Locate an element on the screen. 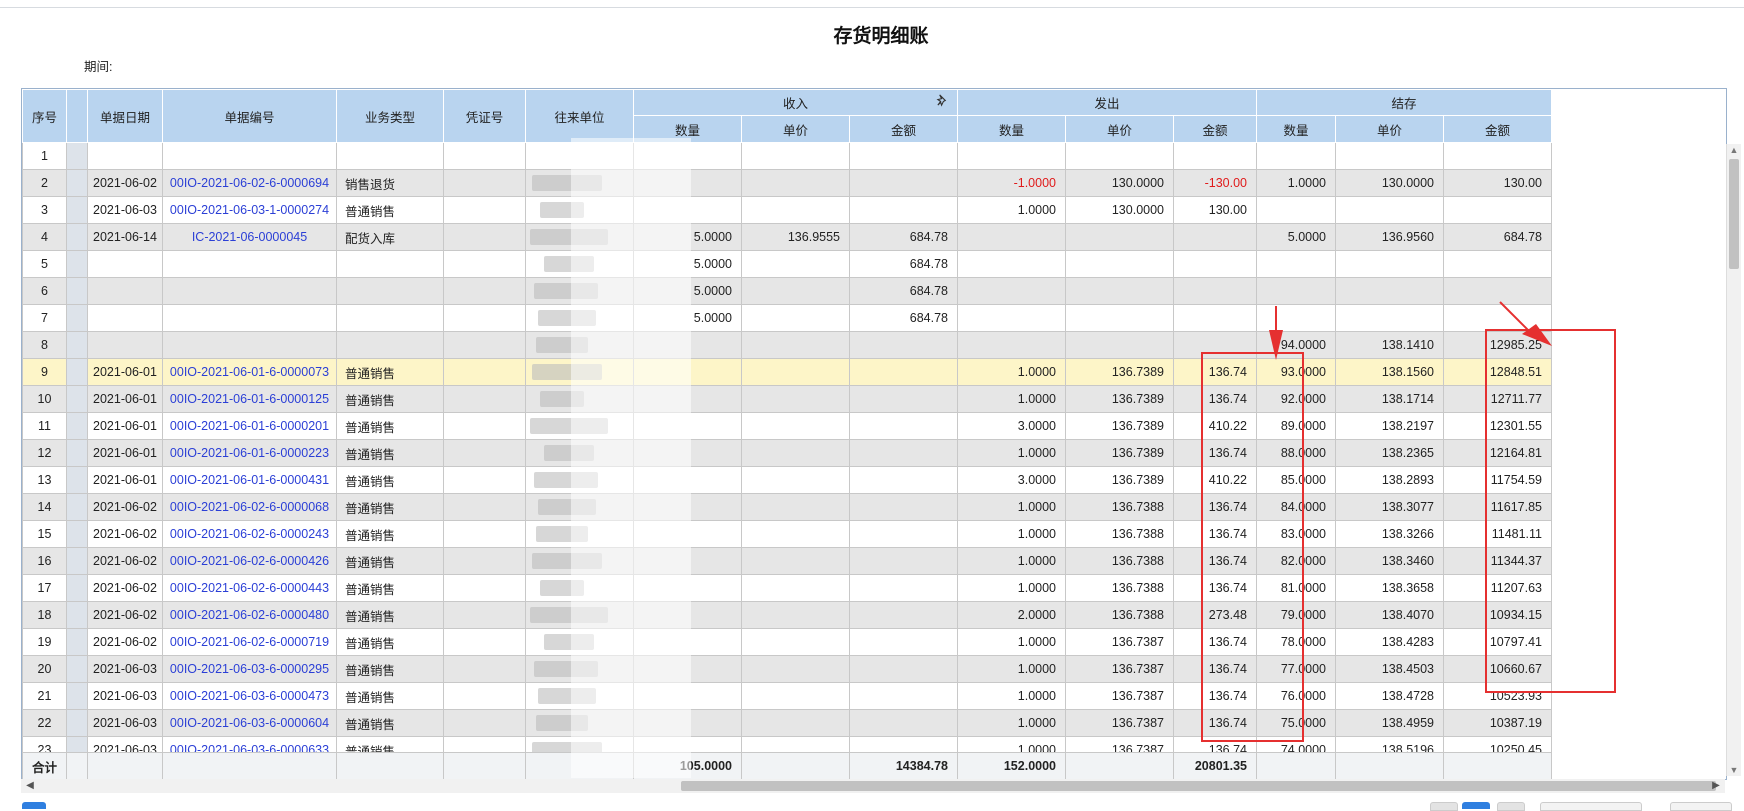  balance-price-cell: 138.2197 is located at coordinates (1389, 426).